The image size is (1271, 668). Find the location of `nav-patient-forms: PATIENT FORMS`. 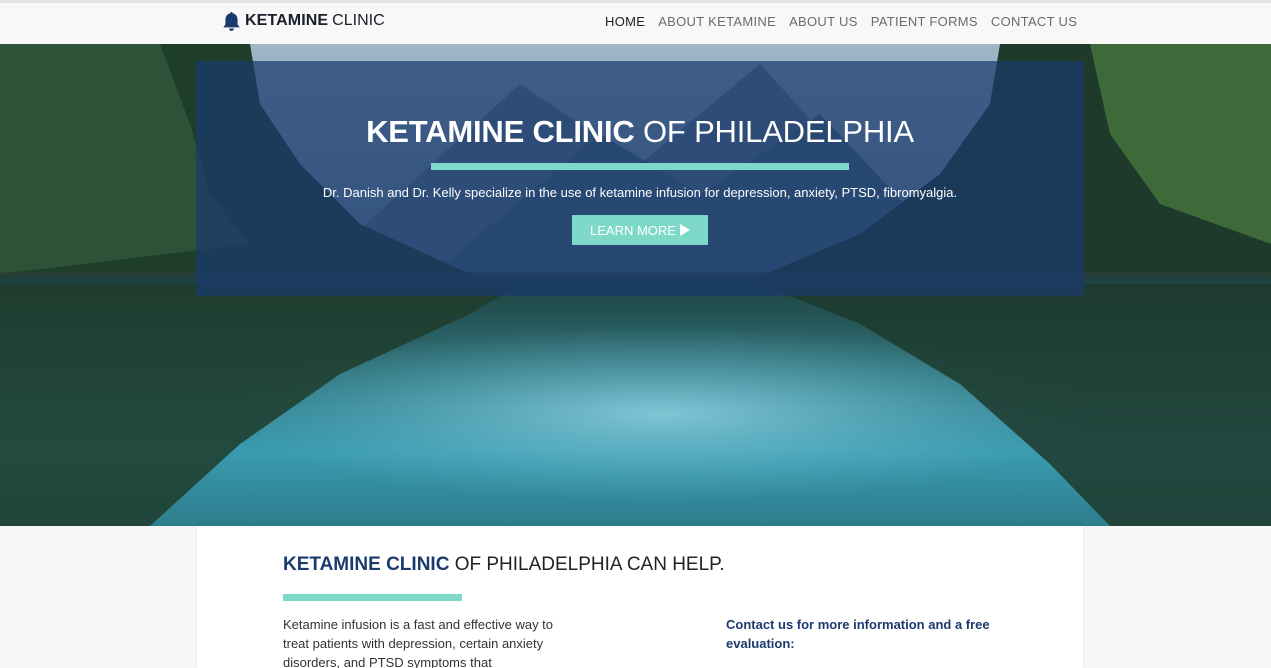

nav-patient-forms: PATIENT FORMS is located at coordinates (924, 21).